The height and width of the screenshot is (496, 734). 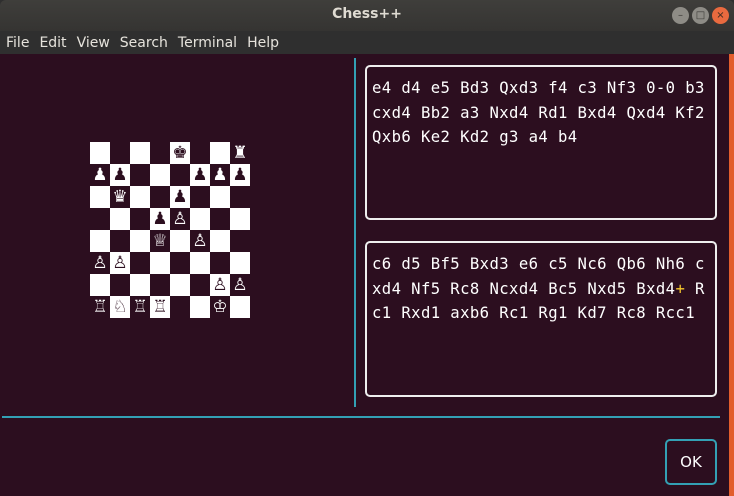 What do you see at coordinates (240, 241) in the screenshot?
I see `square-h4` at bounding box center [240, 241].